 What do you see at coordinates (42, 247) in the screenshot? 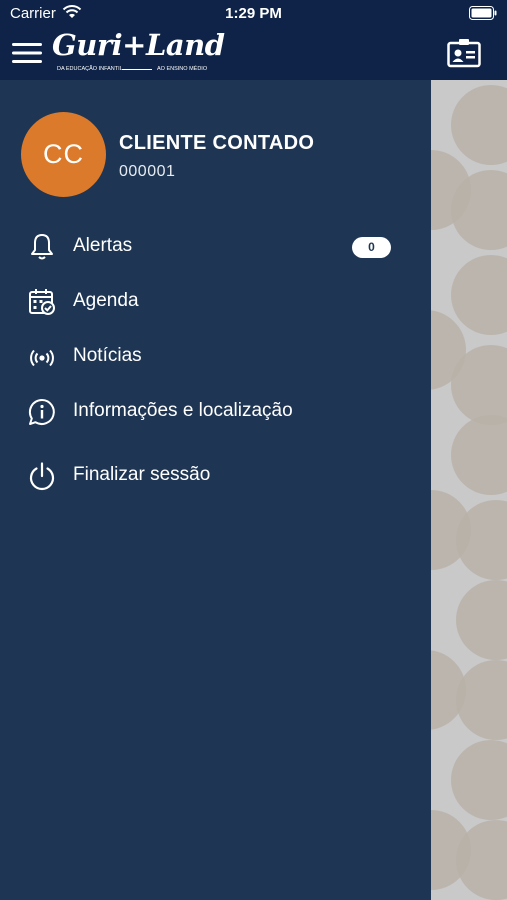
I see `bell-icon` at bounding box center [42, 247].